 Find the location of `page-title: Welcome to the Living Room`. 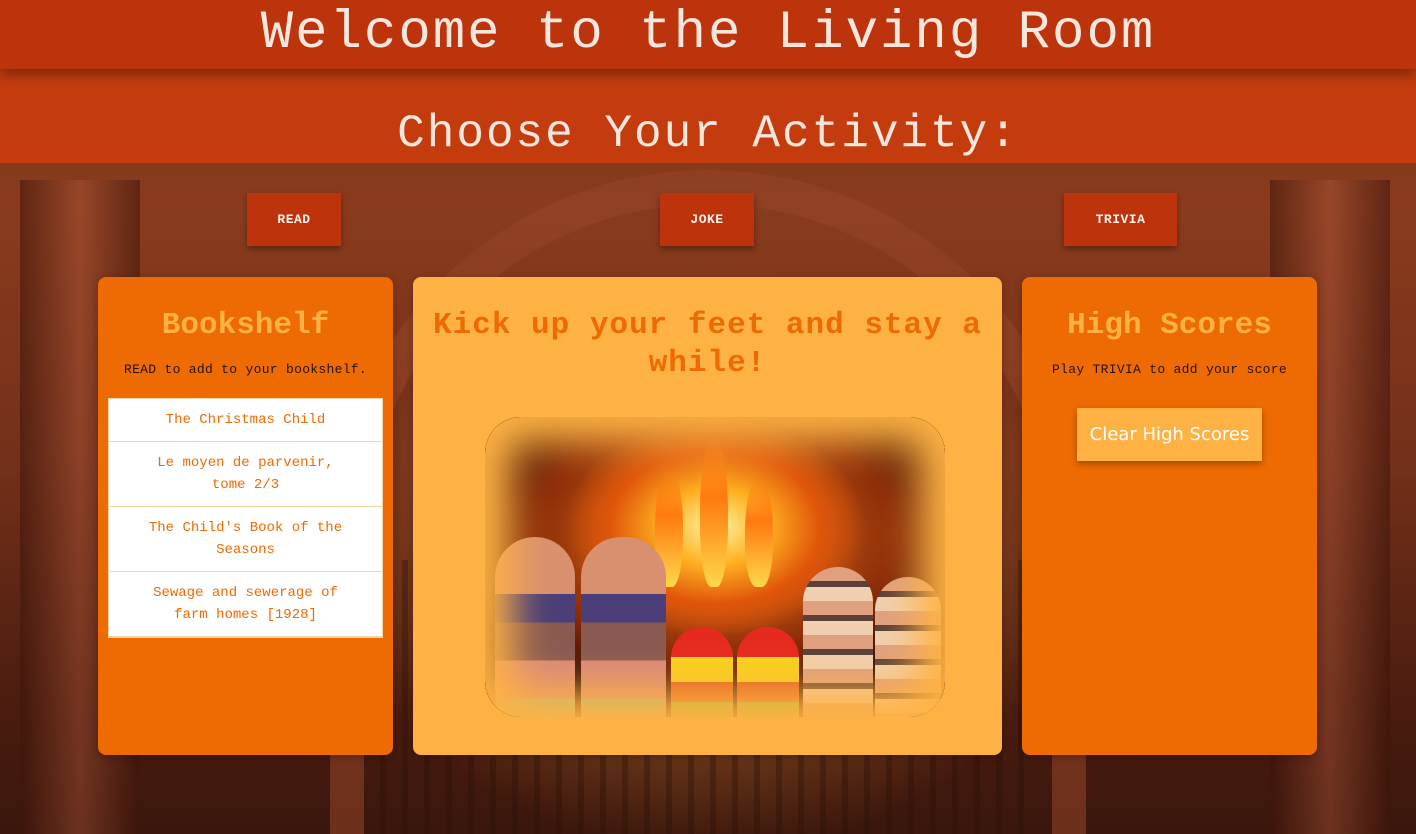

page-title: Welcome to the Living Room is located at coordinates (708, 33).